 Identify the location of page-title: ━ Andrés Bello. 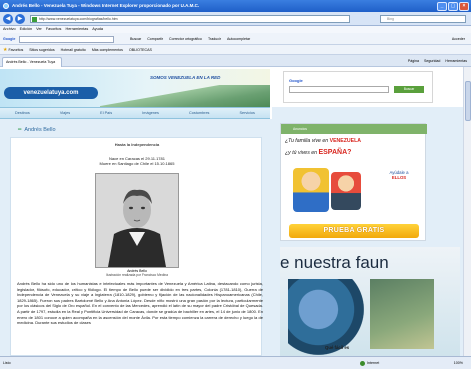
(37, 130).